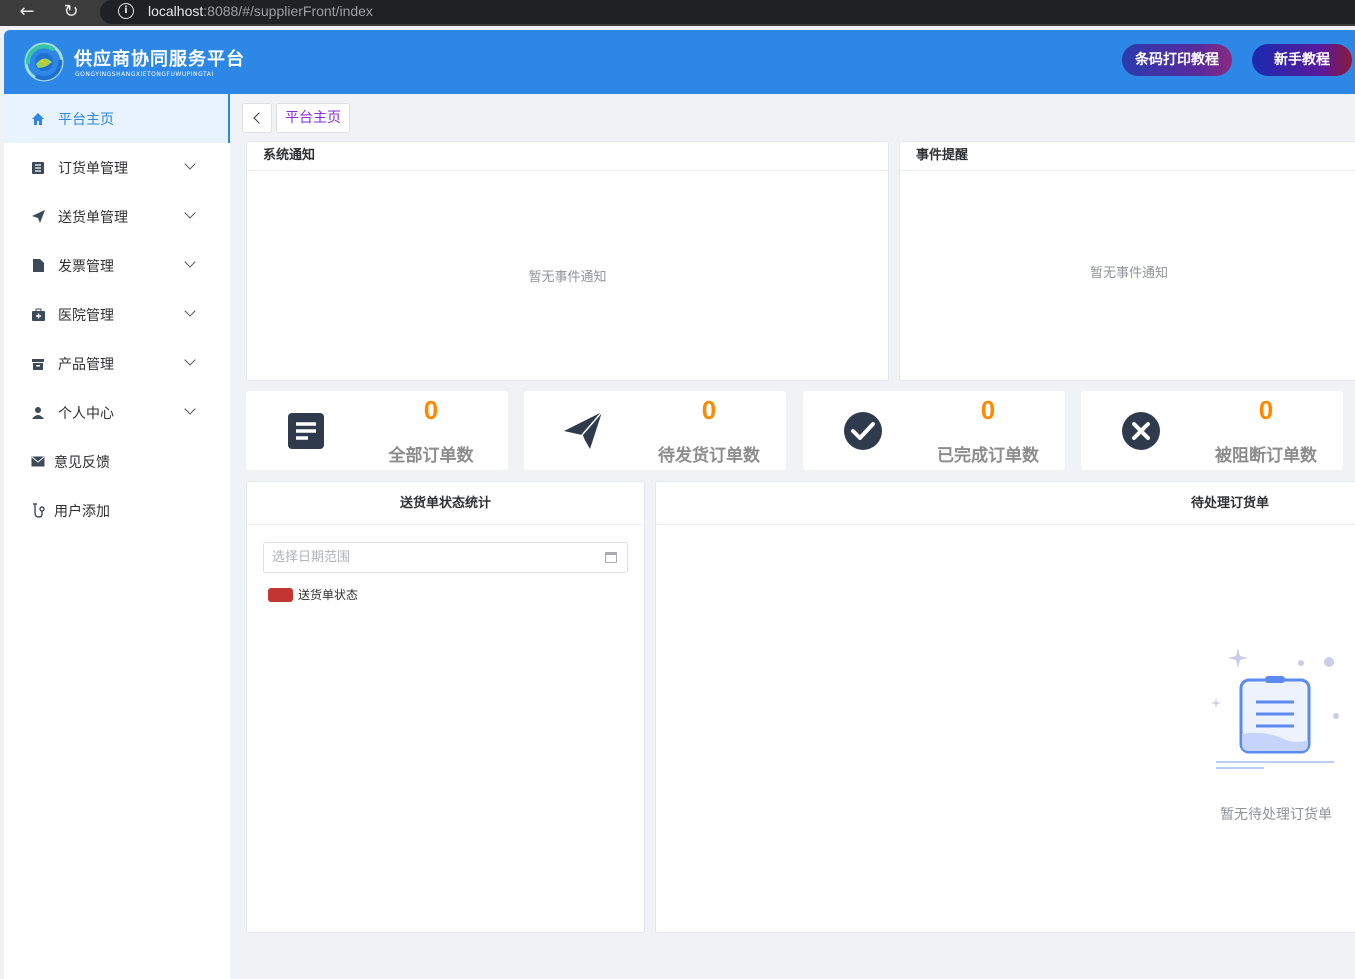 This screenshot has height=979, width=1355. Describe the element at coordinates (86, 315) in the screenshot. I see `sidebar-item-label: 医院管理` at that location.